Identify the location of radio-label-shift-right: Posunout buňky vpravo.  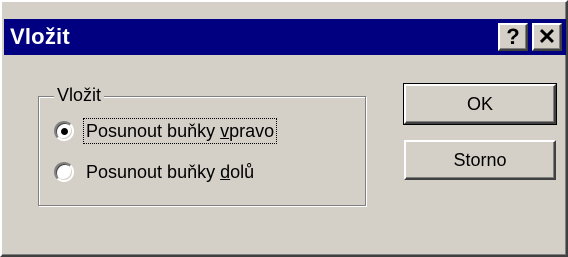
(180, 131).